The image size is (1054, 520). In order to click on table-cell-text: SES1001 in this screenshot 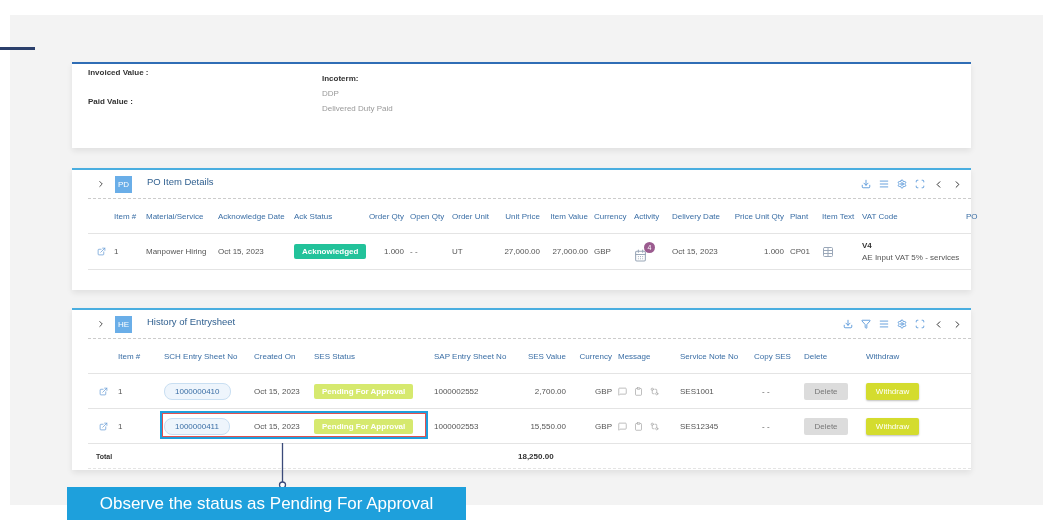, I will do `click(697, 391)`.